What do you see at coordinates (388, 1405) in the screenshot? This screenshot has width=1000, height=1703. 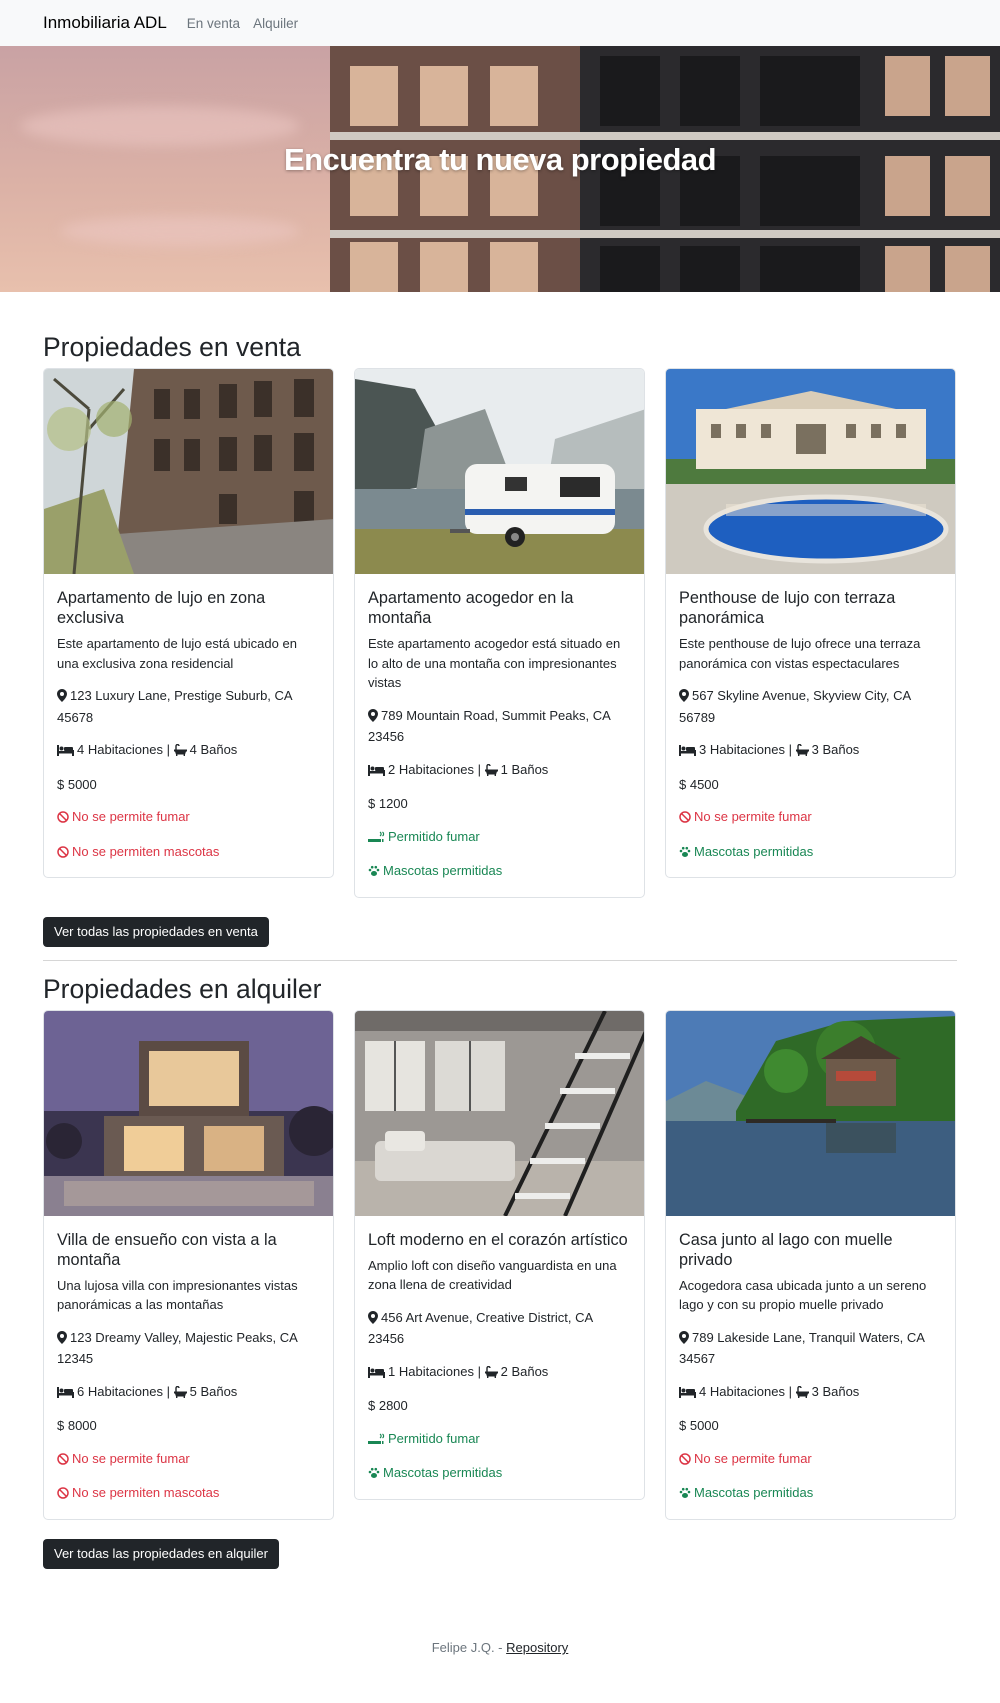 I see `property-price: $ 2800` at bounding box center [388, 1405].